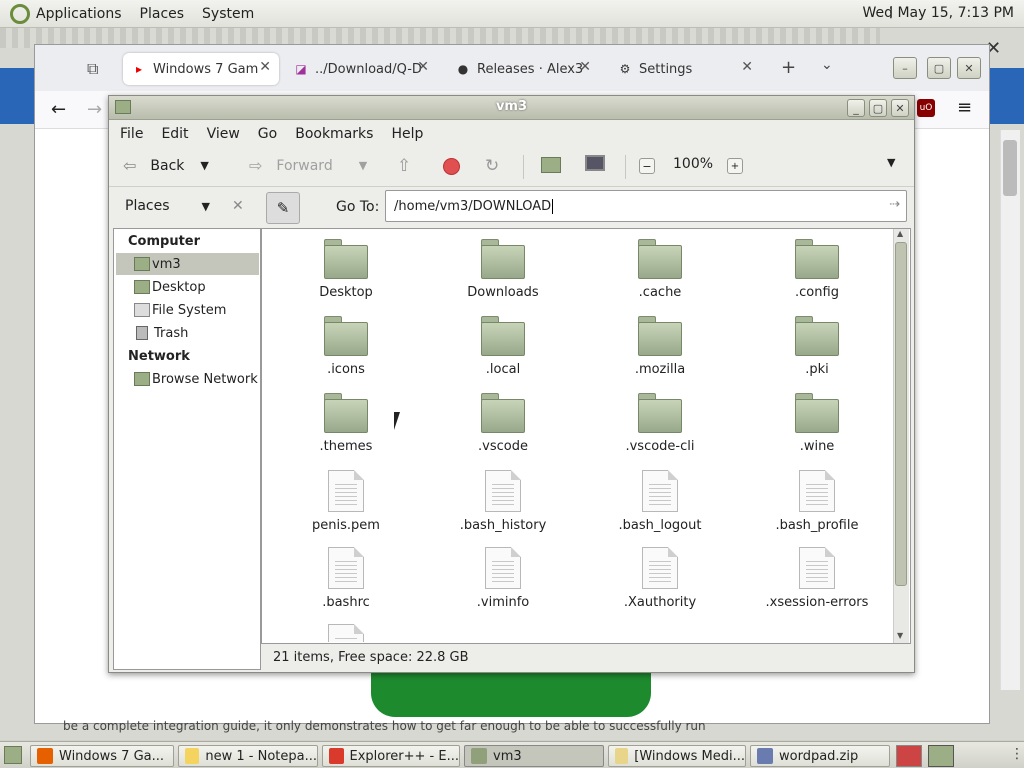 This screenshot has width=1024, height=768. Describe the element at coordinates (267, 134) in the screenshot. I see `menu-go: Go` at that location.